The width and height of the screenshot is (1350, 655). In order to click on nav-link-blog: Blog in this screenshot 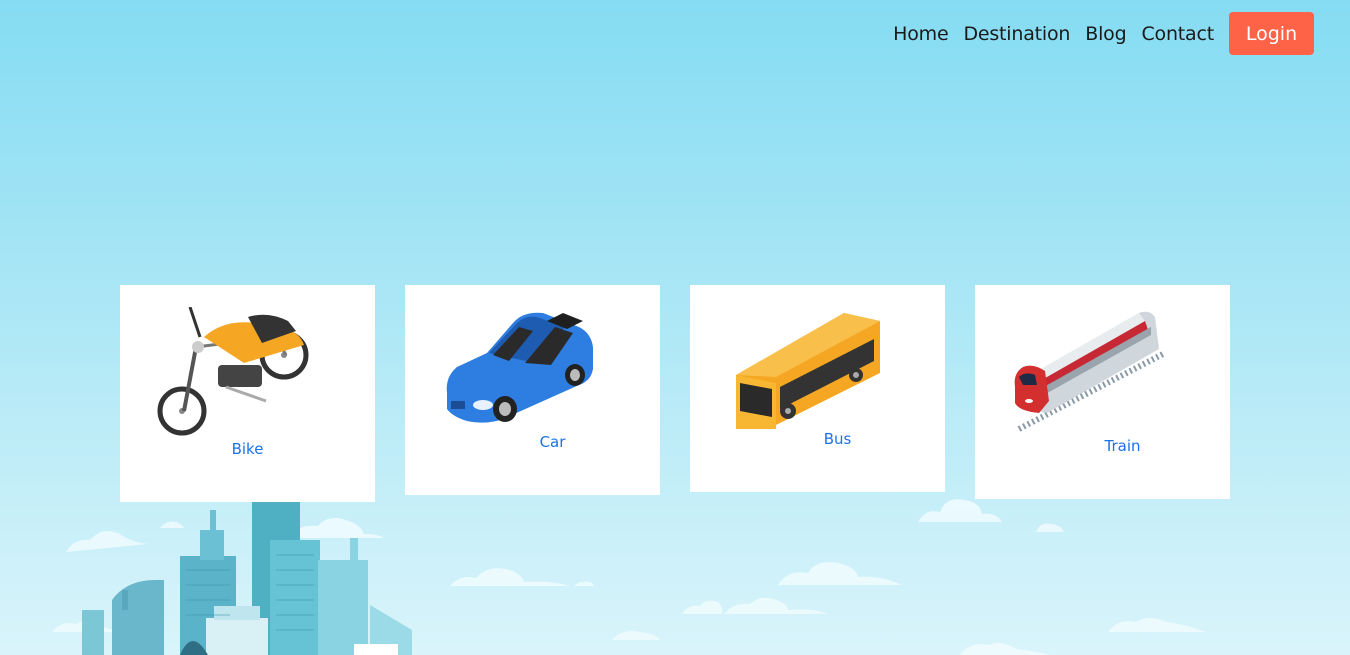, I will do `click(1105, 34)`.